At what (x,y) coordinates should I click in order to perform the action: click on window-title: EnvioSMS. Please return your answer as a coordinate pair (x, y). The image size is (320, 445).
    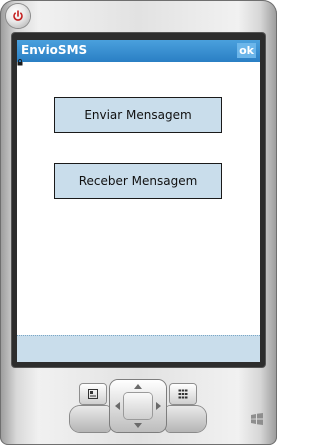
    Looking at the image, I should click on (54, 50).